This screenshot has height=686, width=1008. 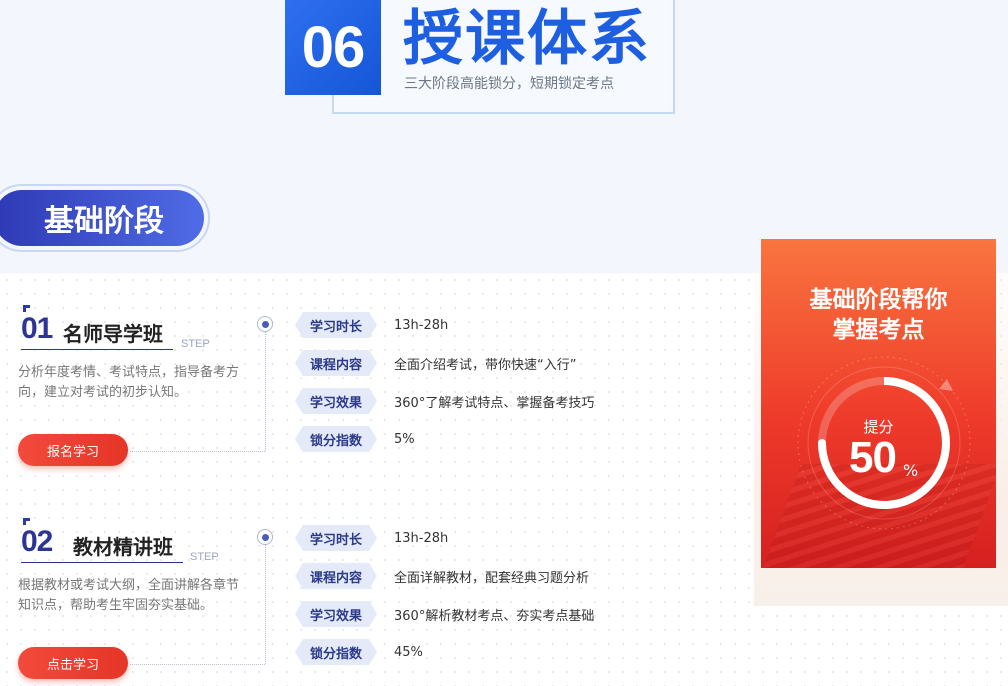 What do you see at coordinates (494, 403) in the screenshot?
I see `info-value: 360°了解考试特点、掌握备考技巧` at bounding box center [494, 403].